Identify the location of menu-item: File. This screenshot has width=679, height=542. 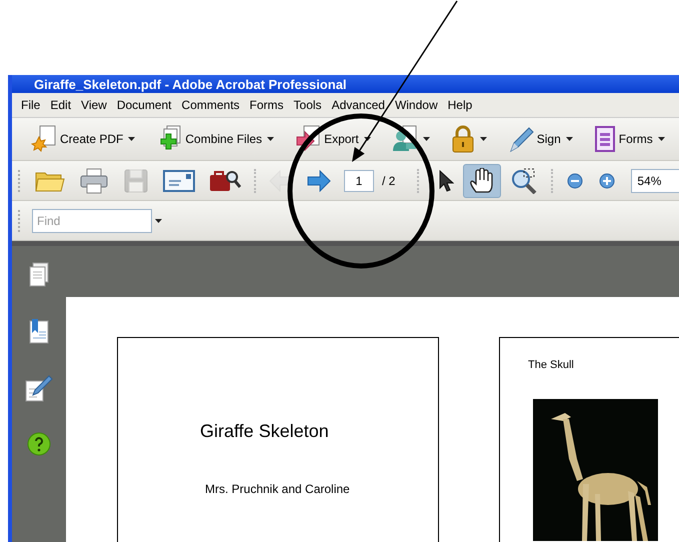
(31, 105).